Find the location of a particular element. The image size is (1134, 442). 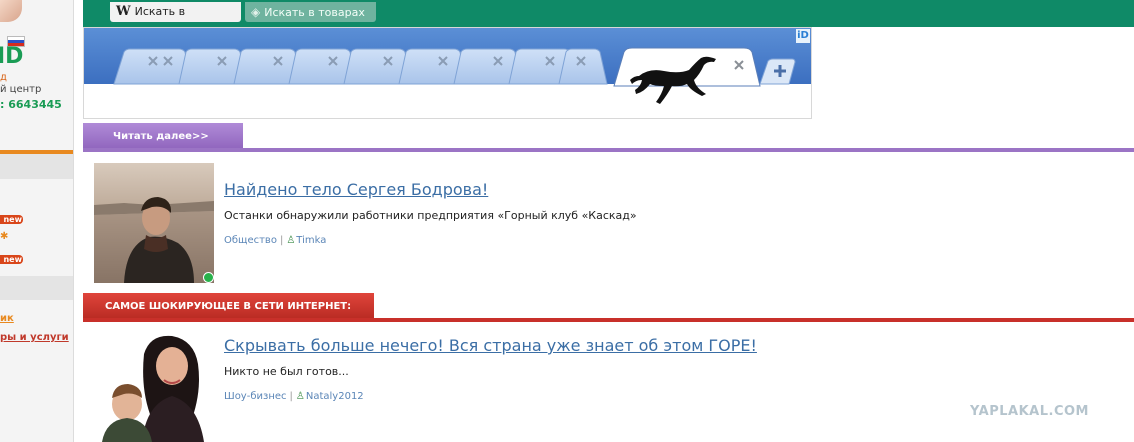

eye-icon: ◈ is located at coordinates (256, 12).